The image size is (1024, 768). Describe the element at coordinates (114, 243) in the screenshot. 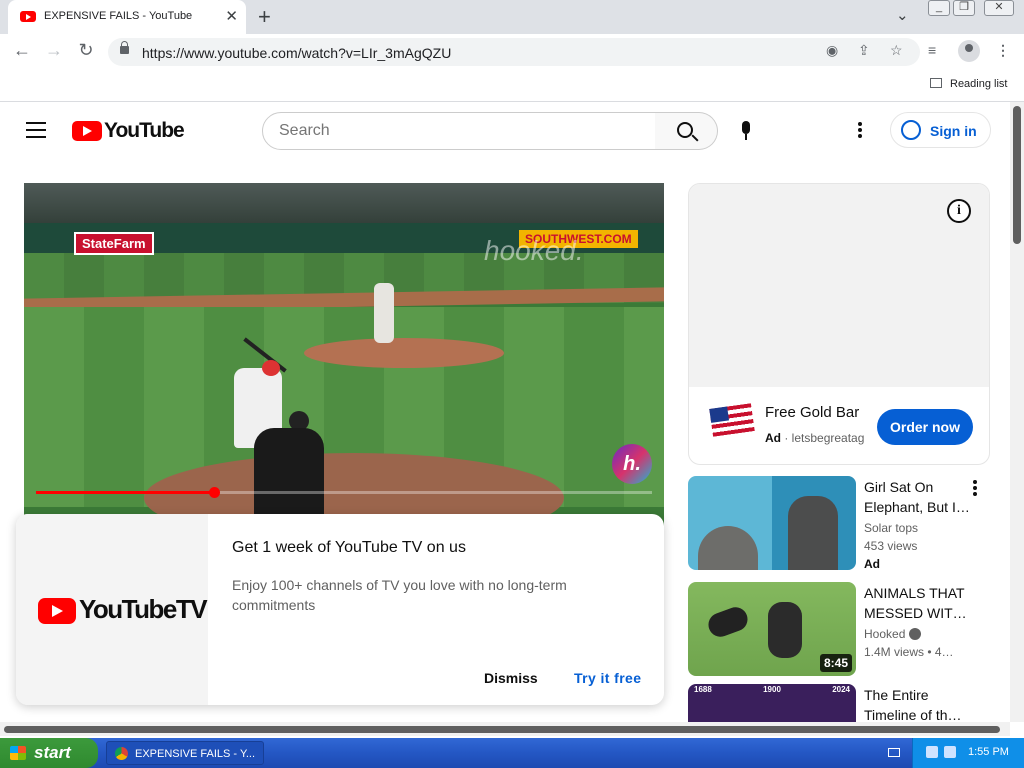

I see `statefarm-sign: StateFarm` at that location.